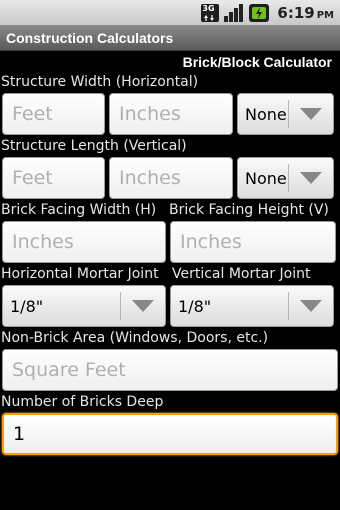  What do you see at coordinates (325, 15) in the screenshot?
I see `clock-ampm: PM` at bounding box center [325, 15].